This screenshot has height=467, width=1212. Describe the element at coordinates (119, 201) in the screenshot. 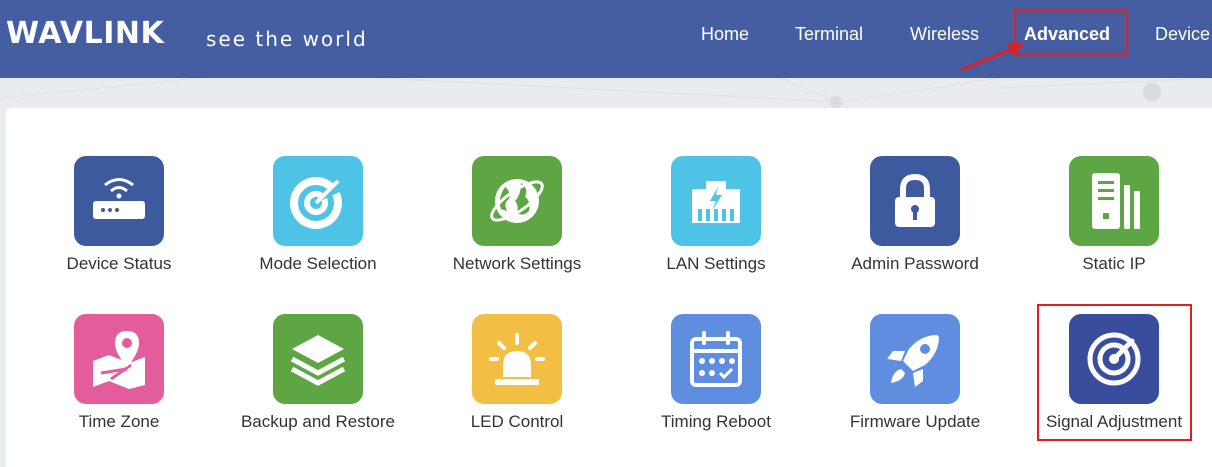

I see `router-icon` at that location.